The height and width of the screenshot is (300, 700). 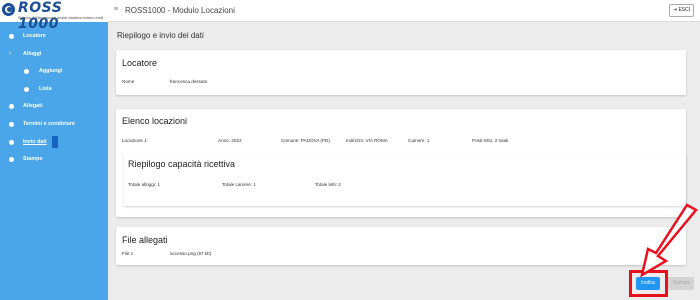 I want to click on chevron-right-icon: ›, so click(x=10, y=53).